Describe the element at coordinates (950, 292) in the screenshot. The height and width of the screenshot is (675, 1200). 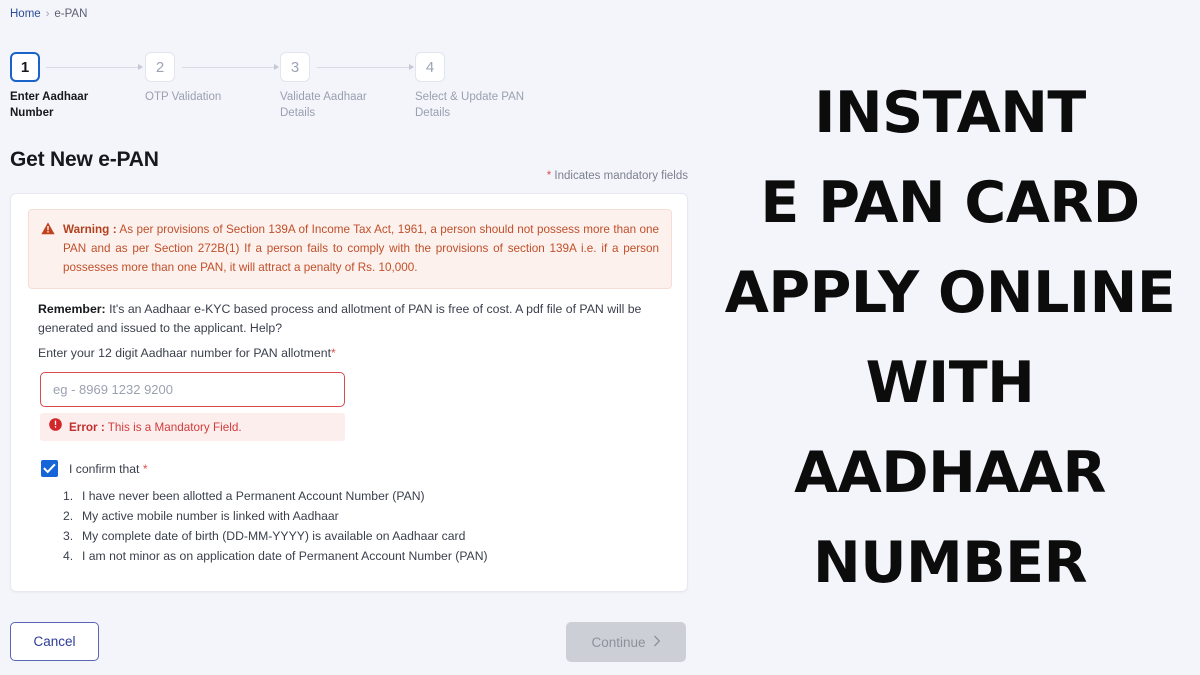
I see `promo-line-3: APPLY ONLINE` at that location.